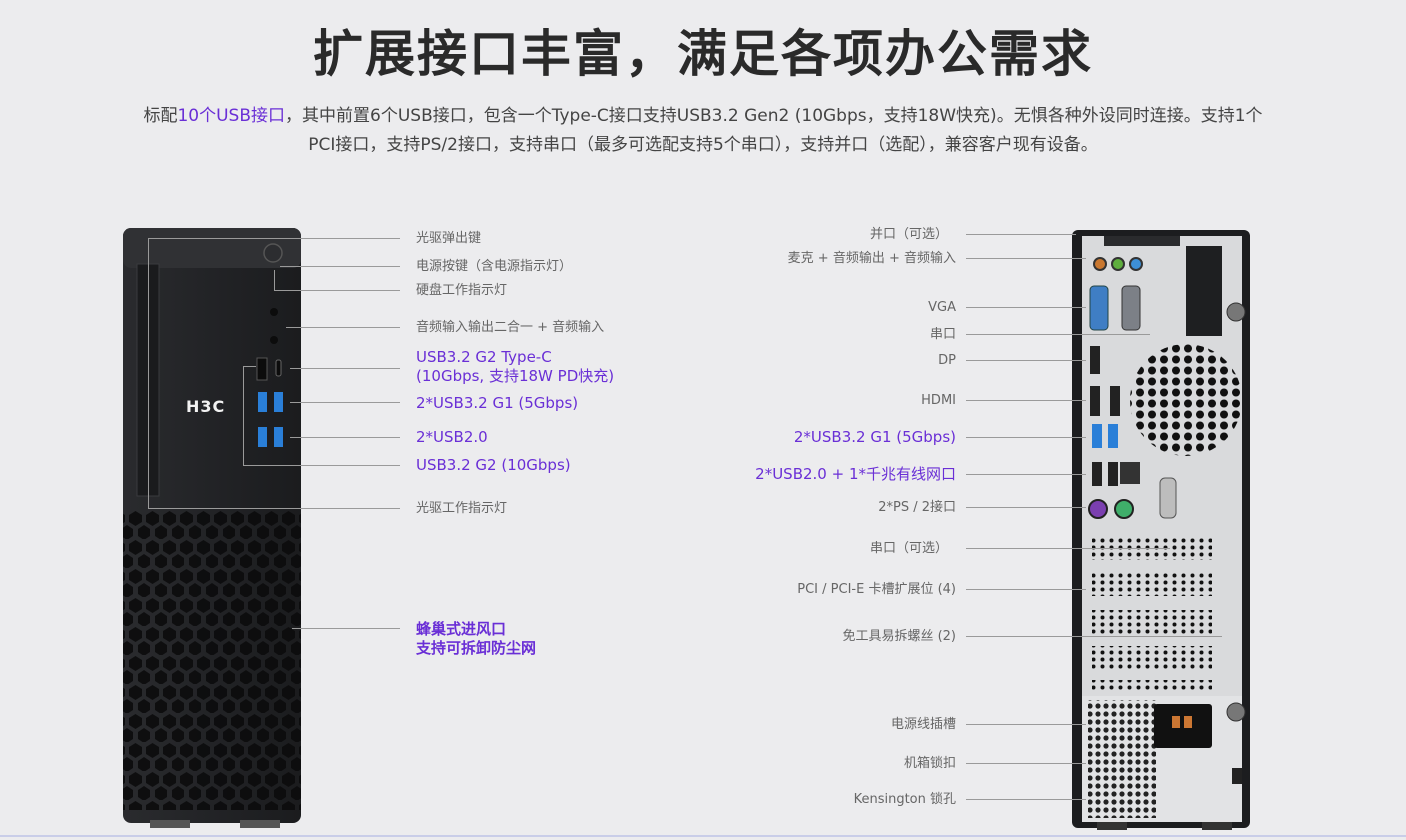 This screenshot has width=1406, height=840. I want to click on label-typec-line2: (10Gbps, 支持18W PD快充), so click(515, 376).